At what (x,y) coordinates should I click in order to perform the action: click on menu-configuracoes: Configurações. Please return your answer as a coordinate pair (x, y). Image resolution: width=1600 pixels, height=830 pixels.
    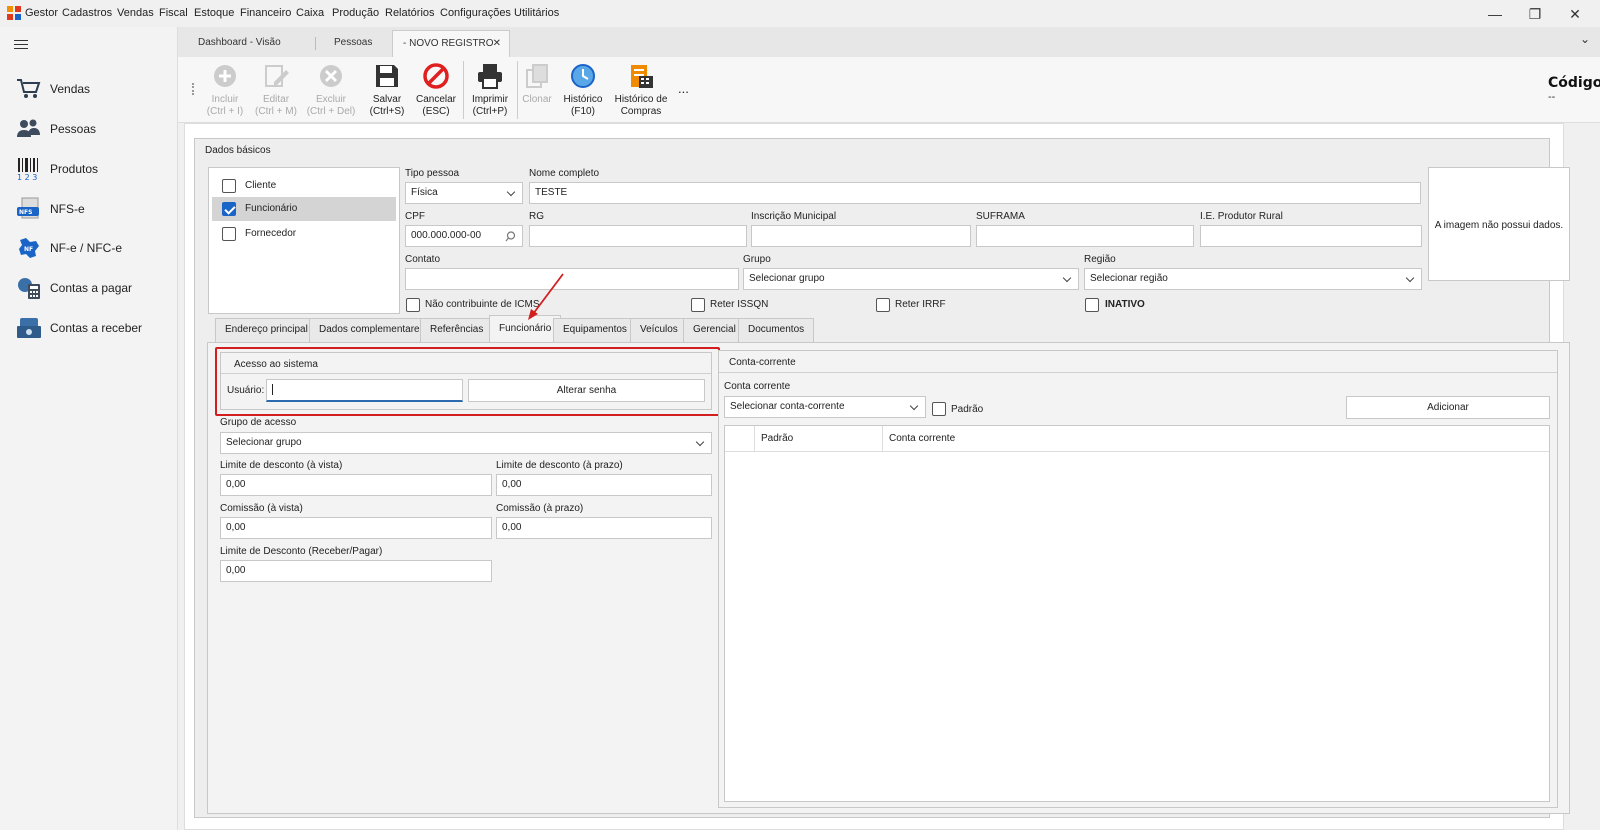
    Looking at the image, I should click on (475, 13).